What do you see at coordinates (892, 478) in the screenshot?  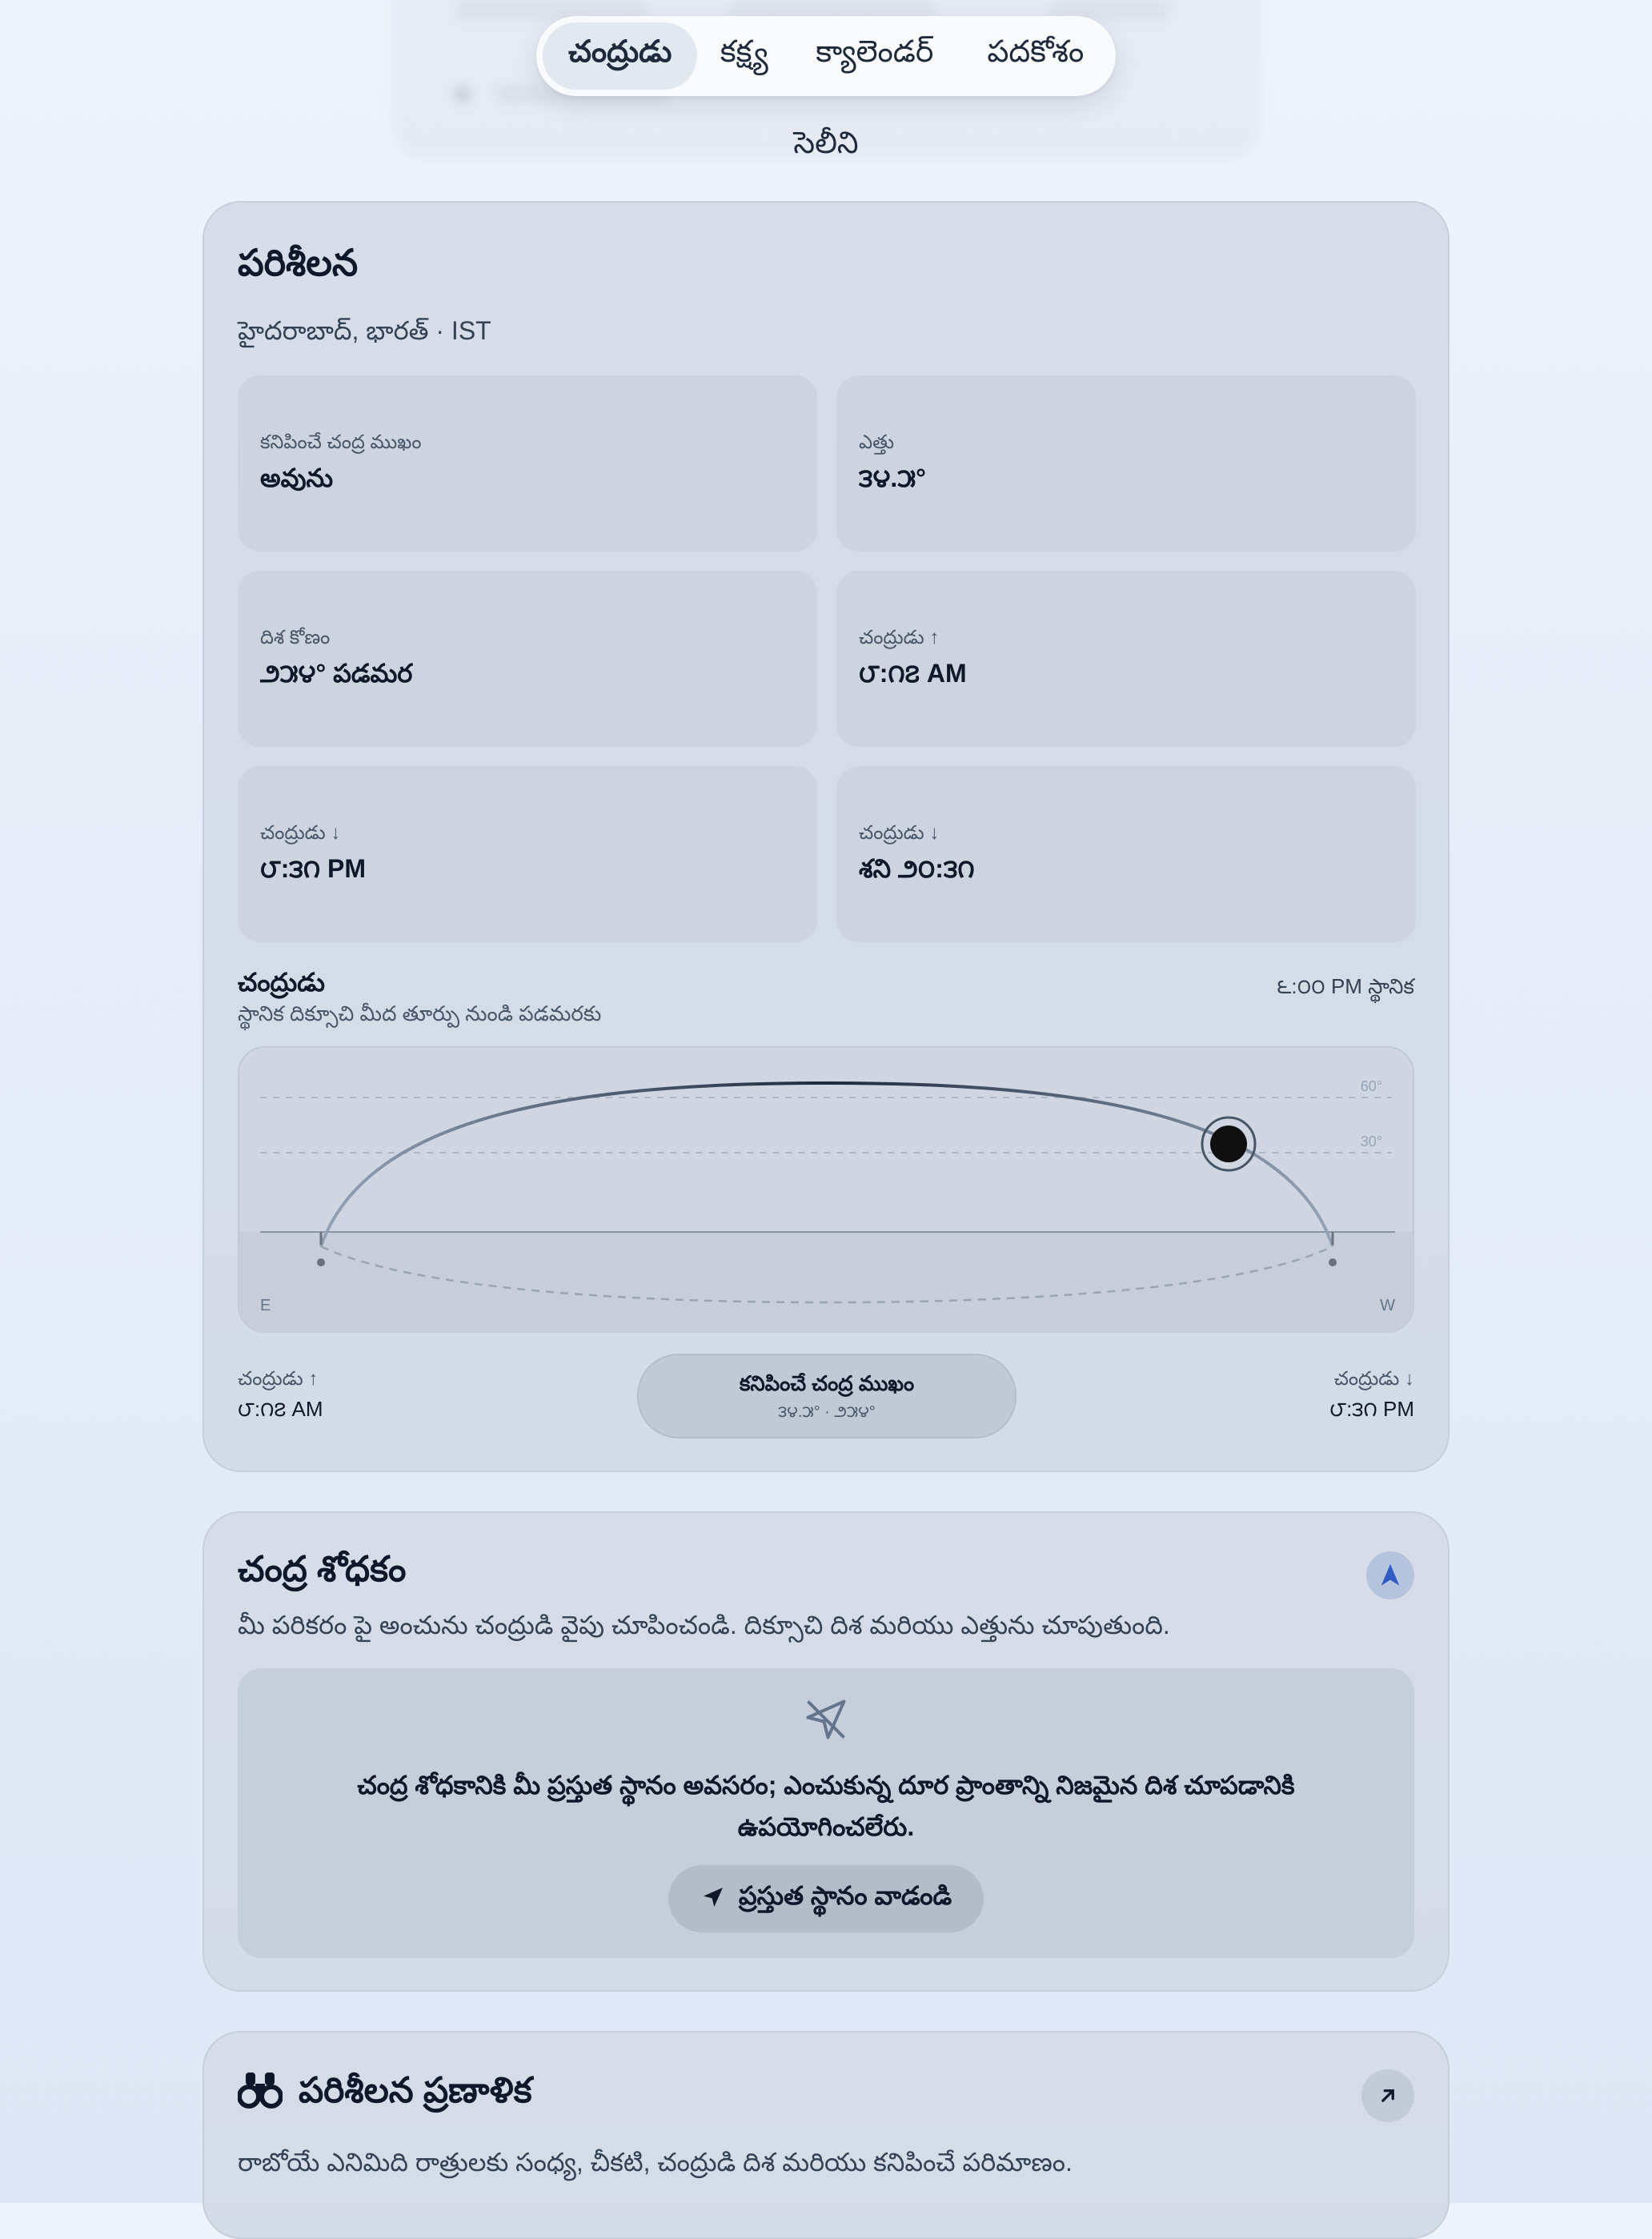 I see `stat-value: ౩౪.౫°` at bounding box center [892, 478].